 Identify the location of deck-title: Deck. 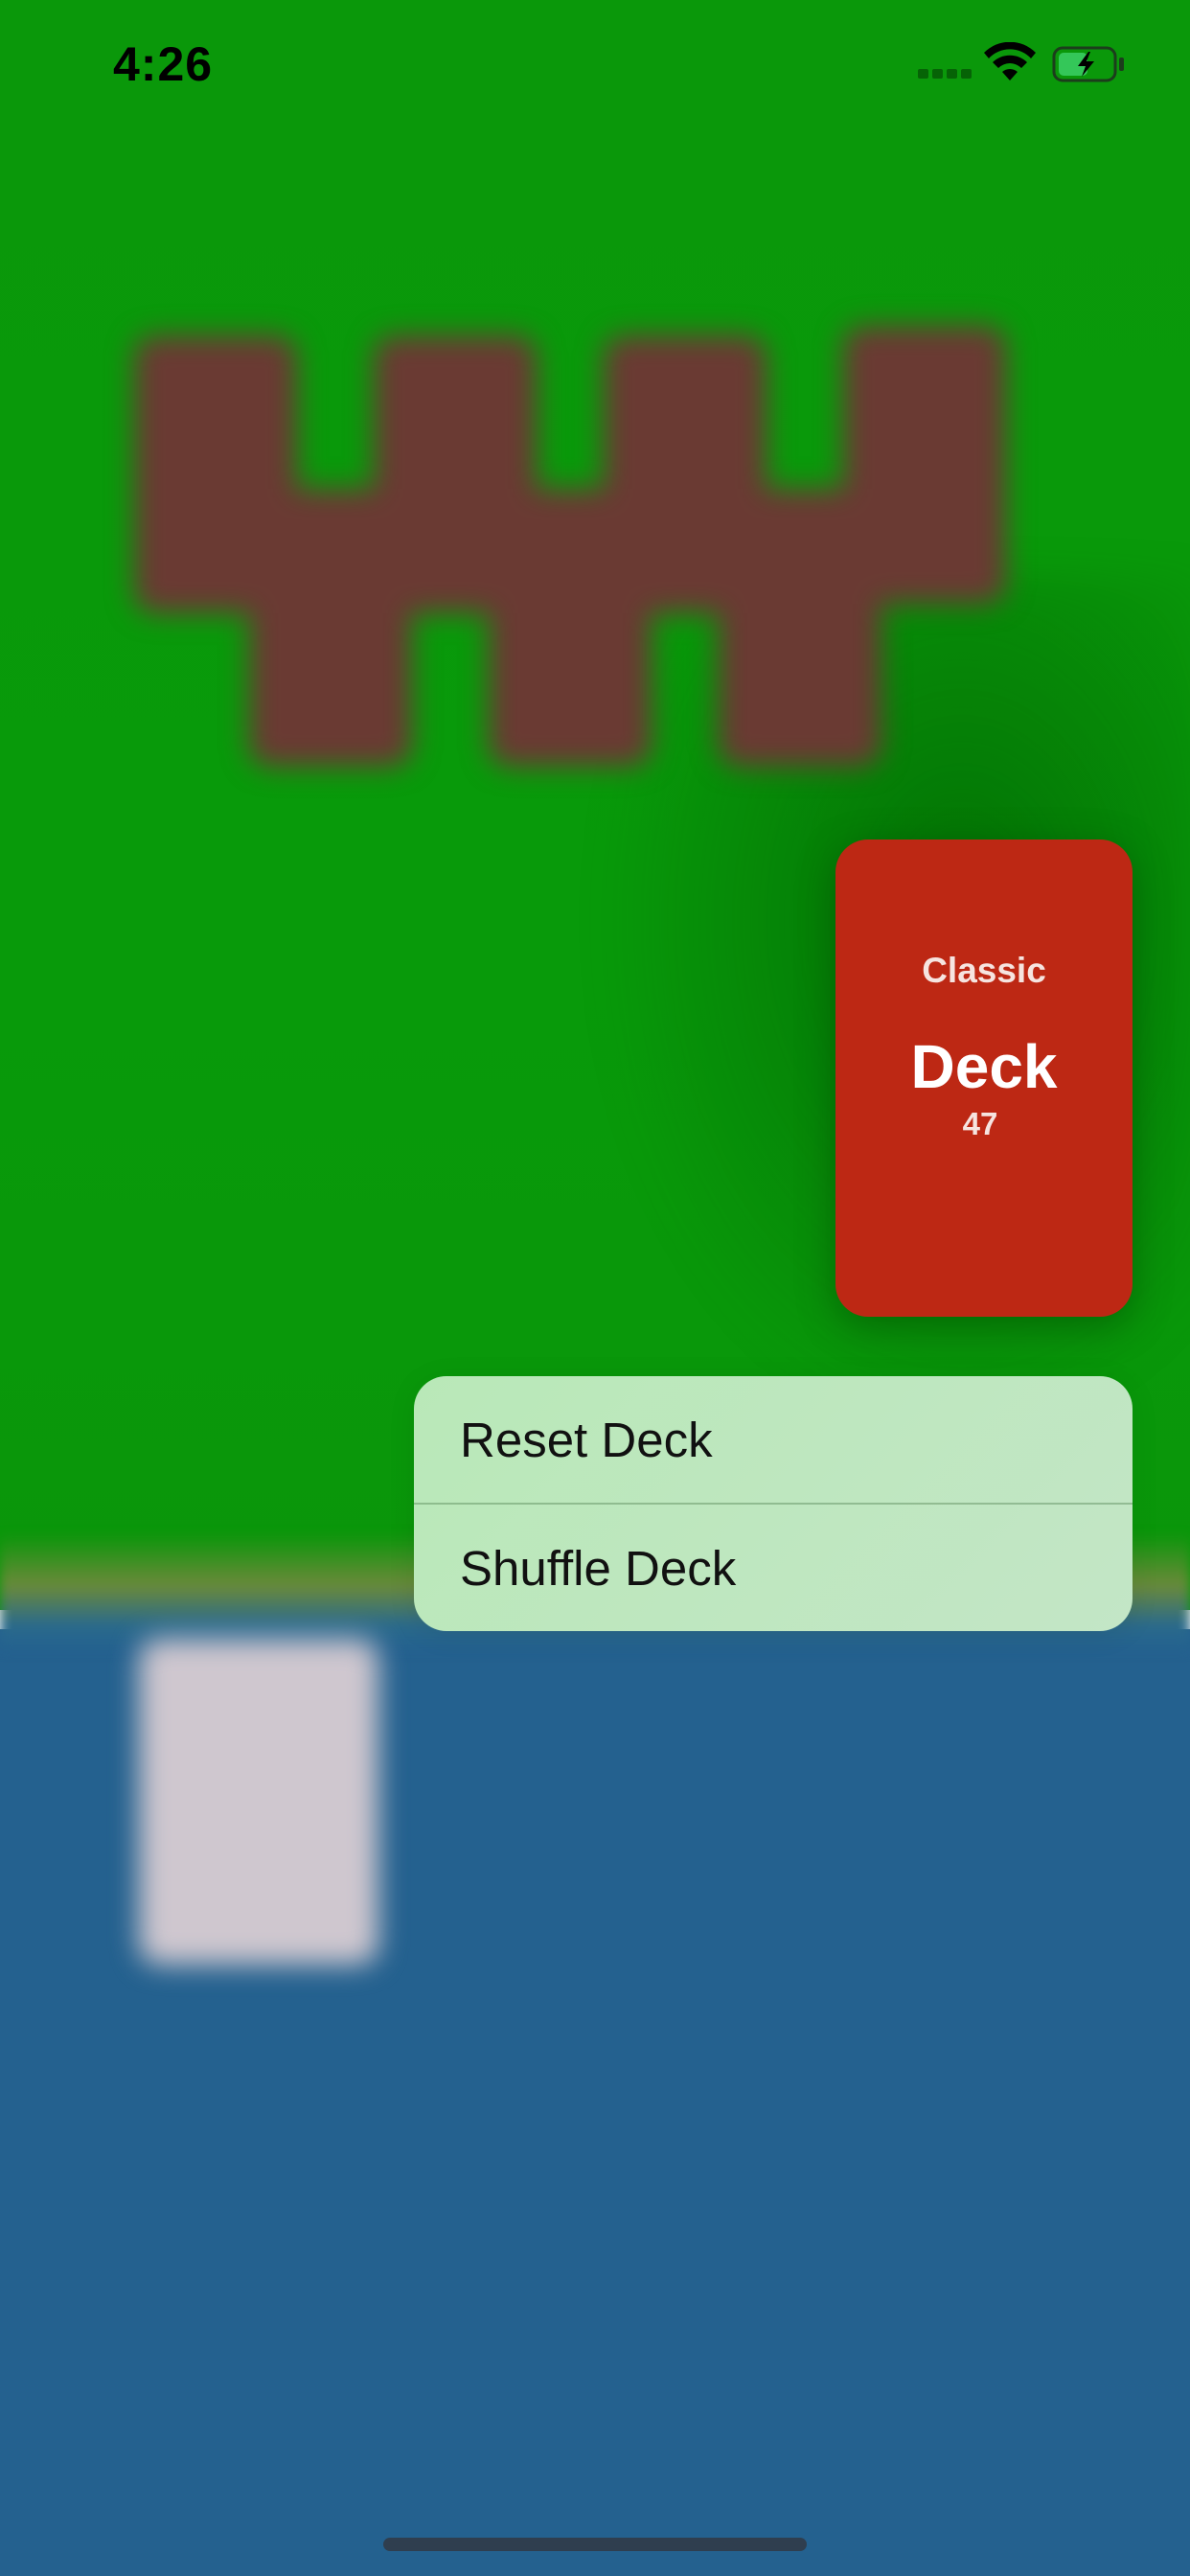
(984, 1066).